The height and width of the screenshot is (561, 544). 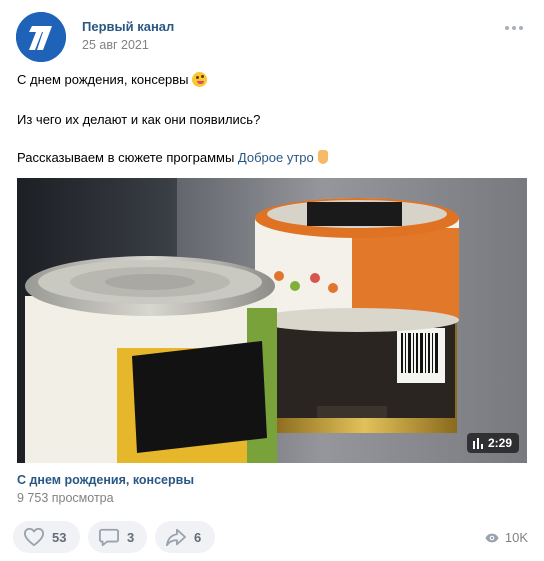 I want to click on avatar, so click(x=41, y=37).